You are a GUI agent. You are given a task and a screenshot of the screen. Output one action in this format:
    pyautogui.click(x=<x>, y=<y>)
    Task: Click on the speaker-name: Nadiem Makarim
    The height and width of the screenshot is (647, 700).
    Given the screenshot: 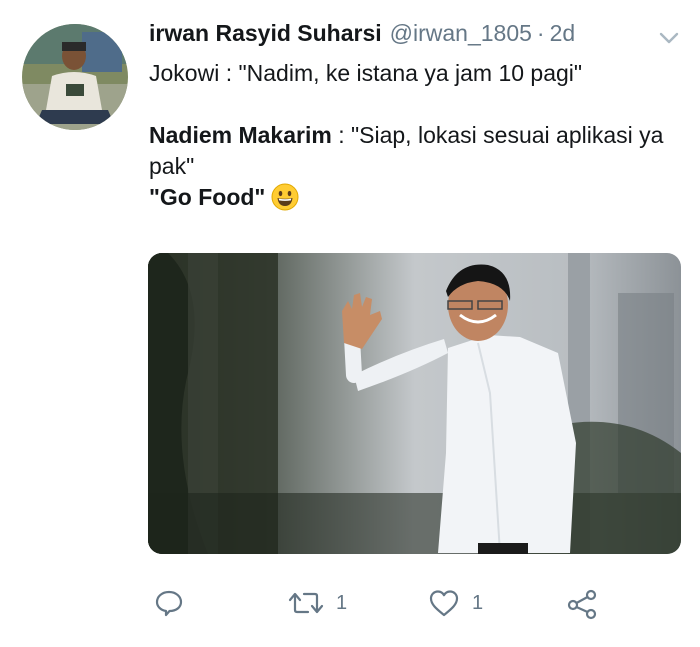 What is the action you would take?
    pyautogui.click(x=240, y=135)
    